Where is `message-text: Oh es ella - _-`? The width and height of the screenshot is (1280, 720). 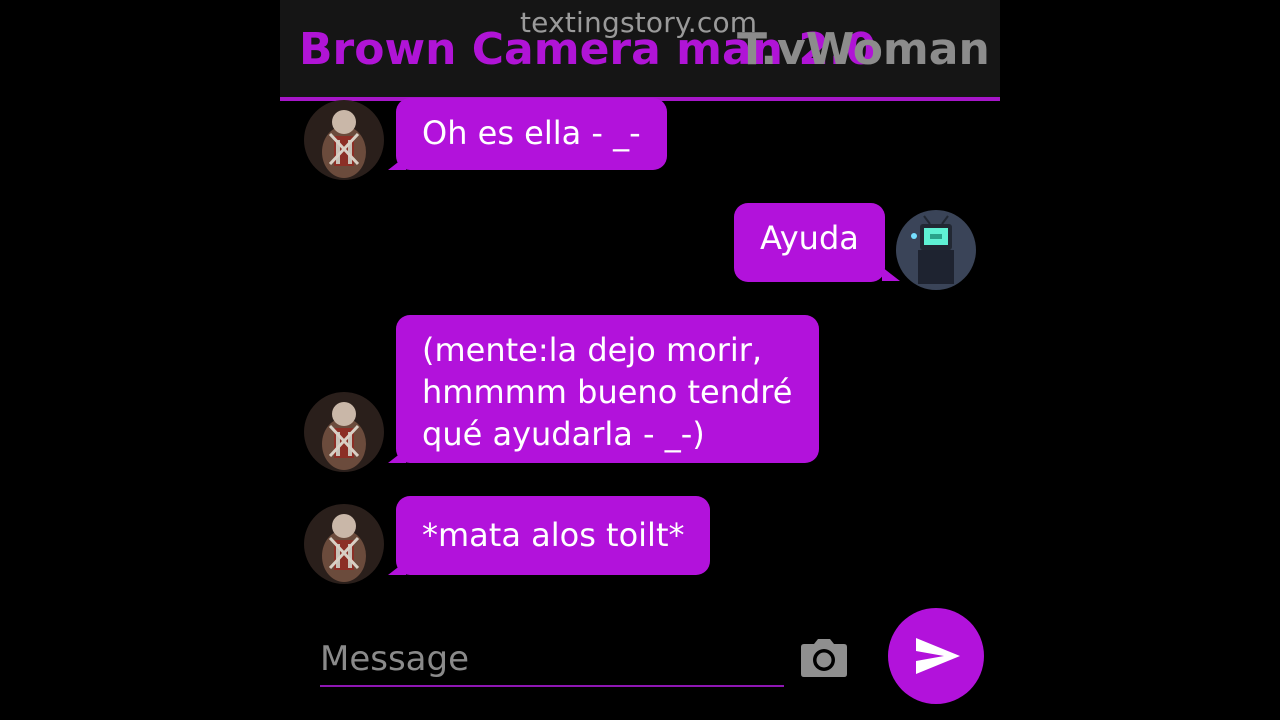 message-text: Oh es ella - _- is located at coordinates (531, 133).